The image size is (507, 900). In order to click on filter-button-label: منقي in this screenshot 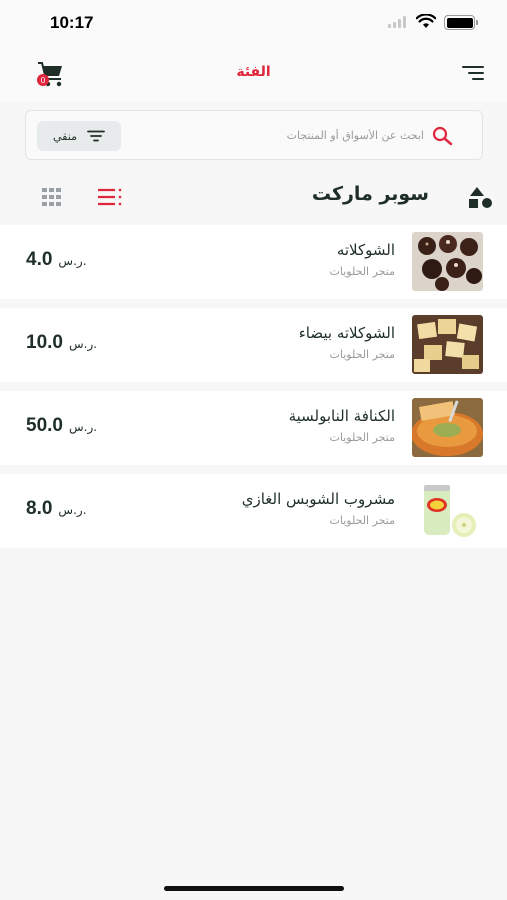, I will do `click(65, 136)`.